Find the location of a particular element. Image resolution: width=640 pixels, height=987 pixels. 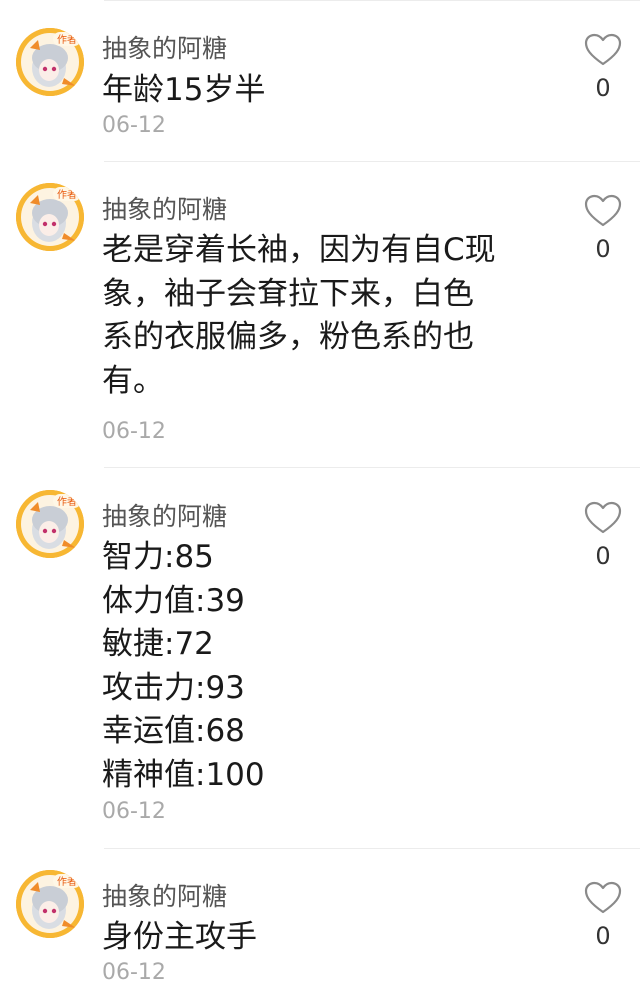

comment-line: 年龄15岁半 is located at coordinates (184, 90).